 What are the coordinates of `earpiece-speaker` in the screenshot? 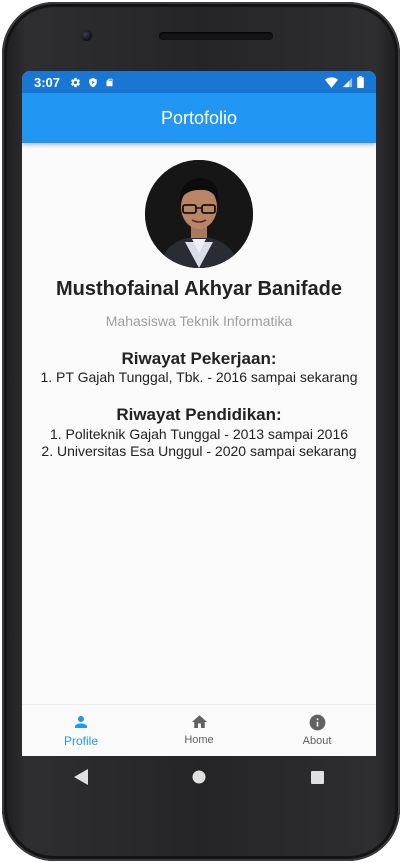 It's located at (216, 36).